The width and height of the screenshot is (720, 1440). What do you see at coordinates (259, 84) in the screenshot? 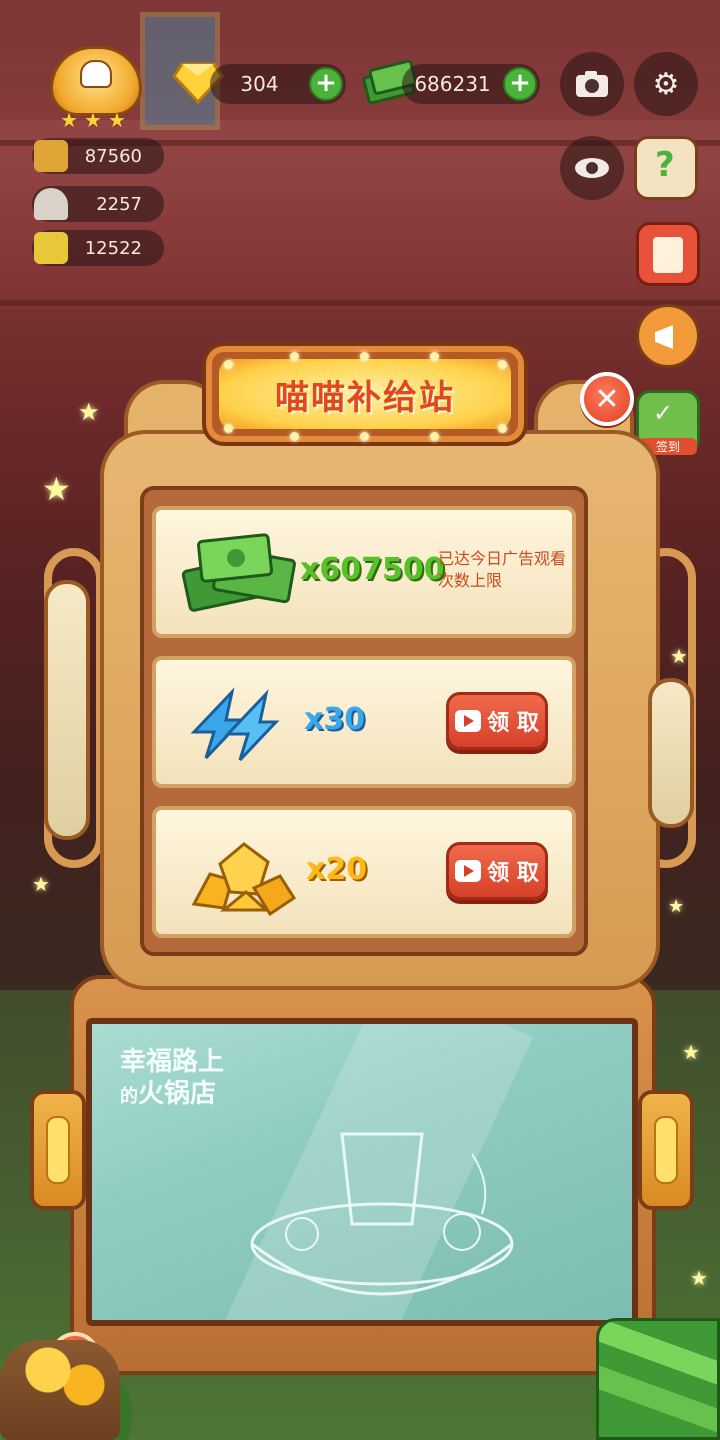
I see `gem-count: 304` at bounding box center [259, 84].